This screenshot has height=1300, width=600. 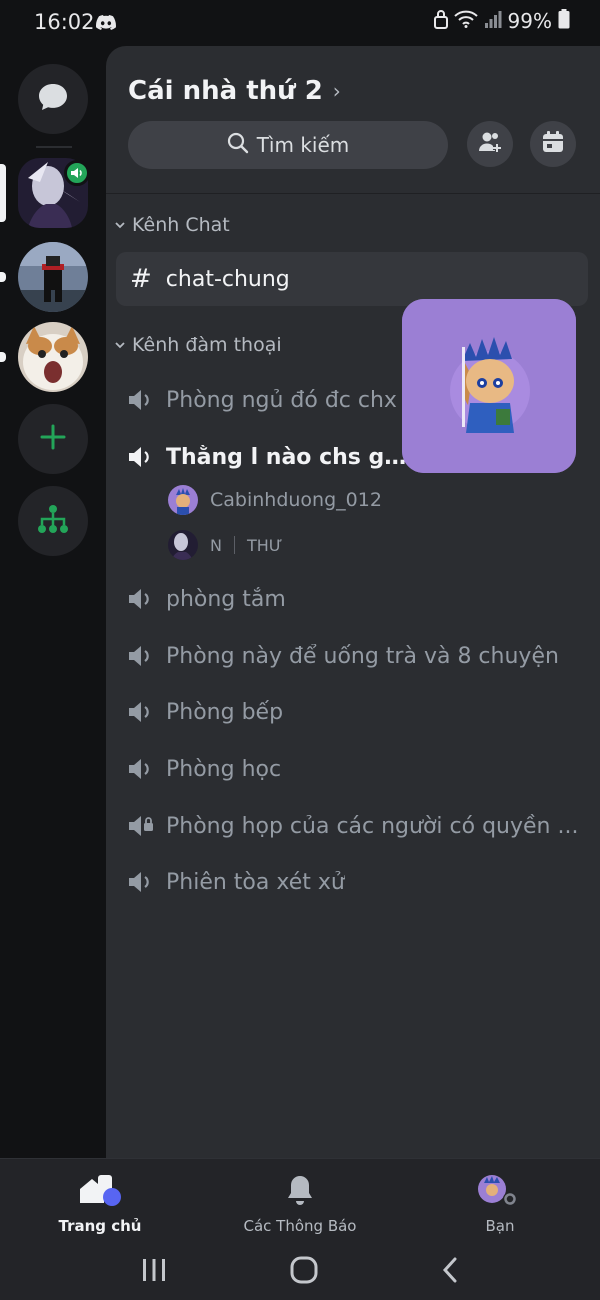 I want to click on rail-divider, so click(x=54, y=147).